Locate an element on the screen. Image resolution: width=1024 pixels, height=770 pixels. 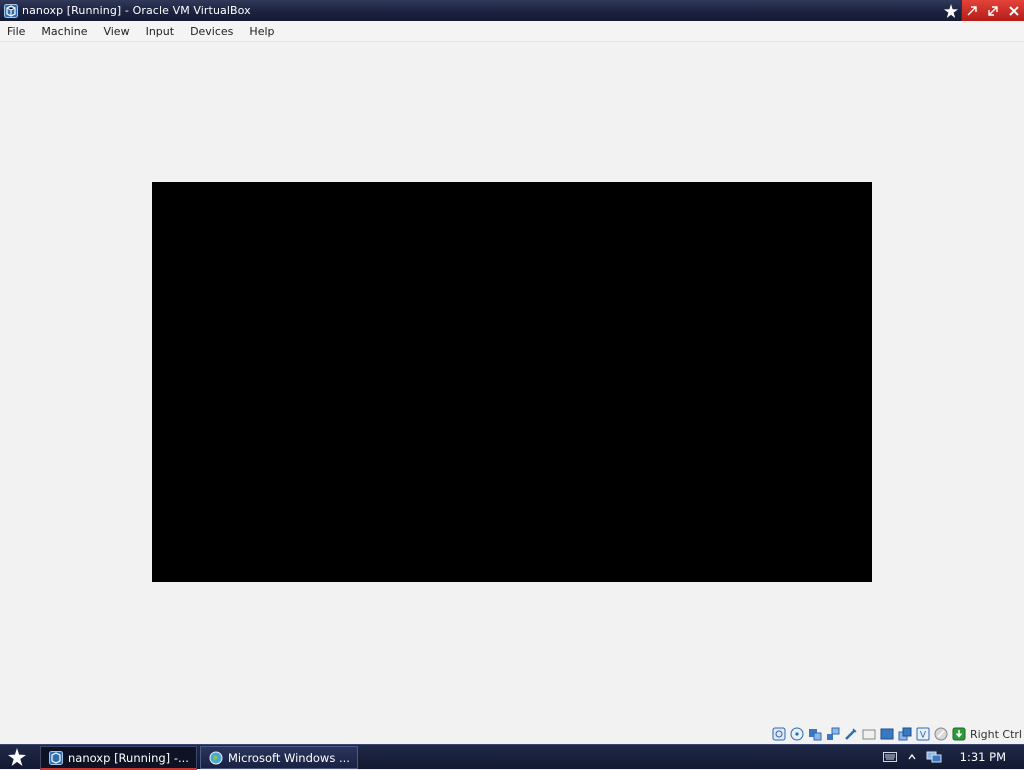
minimize-icon is located at coordinates (972, 11).